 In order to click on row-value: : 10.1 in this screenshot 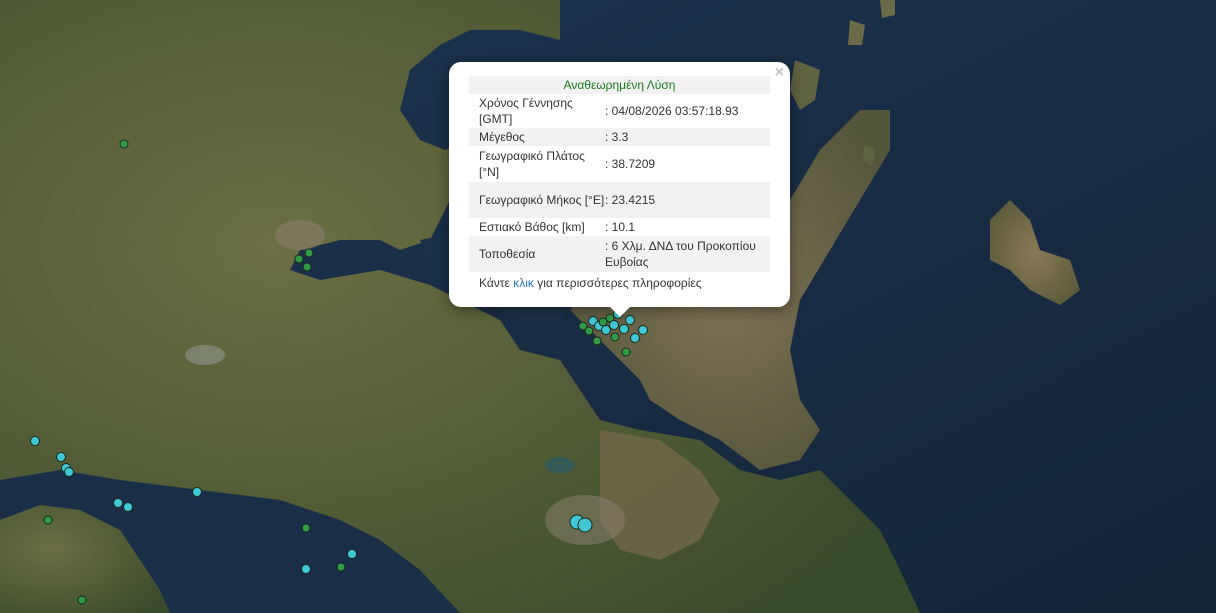, I will do `click(620, 227)`.